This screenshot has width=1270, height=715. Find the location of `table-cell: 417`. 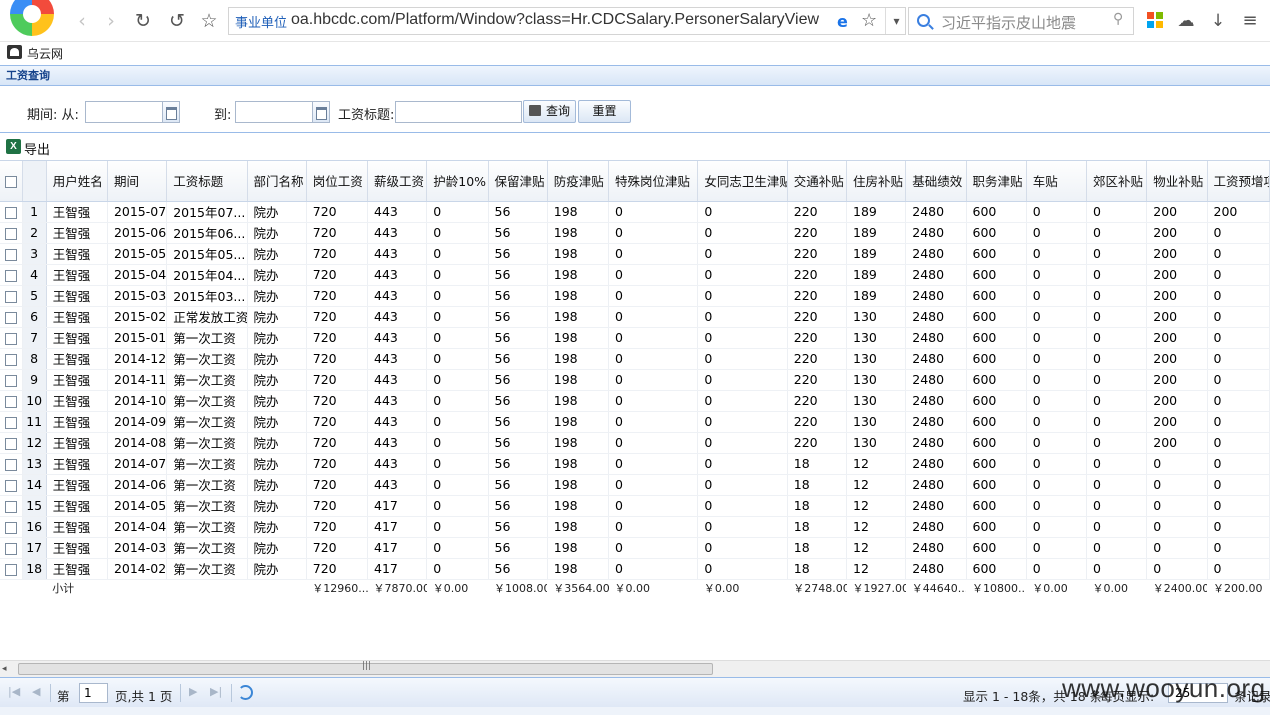

table-cell: 417 is located at coordinates (397, 548).